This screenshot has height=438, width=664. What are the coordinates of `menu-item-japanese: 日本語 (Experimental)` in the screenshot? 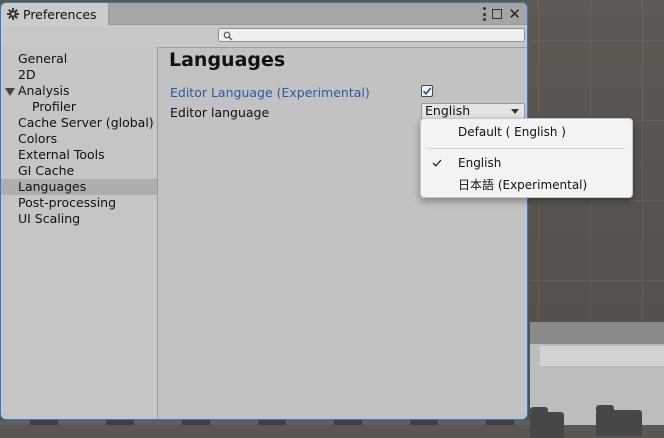 It's located at (526, 185).